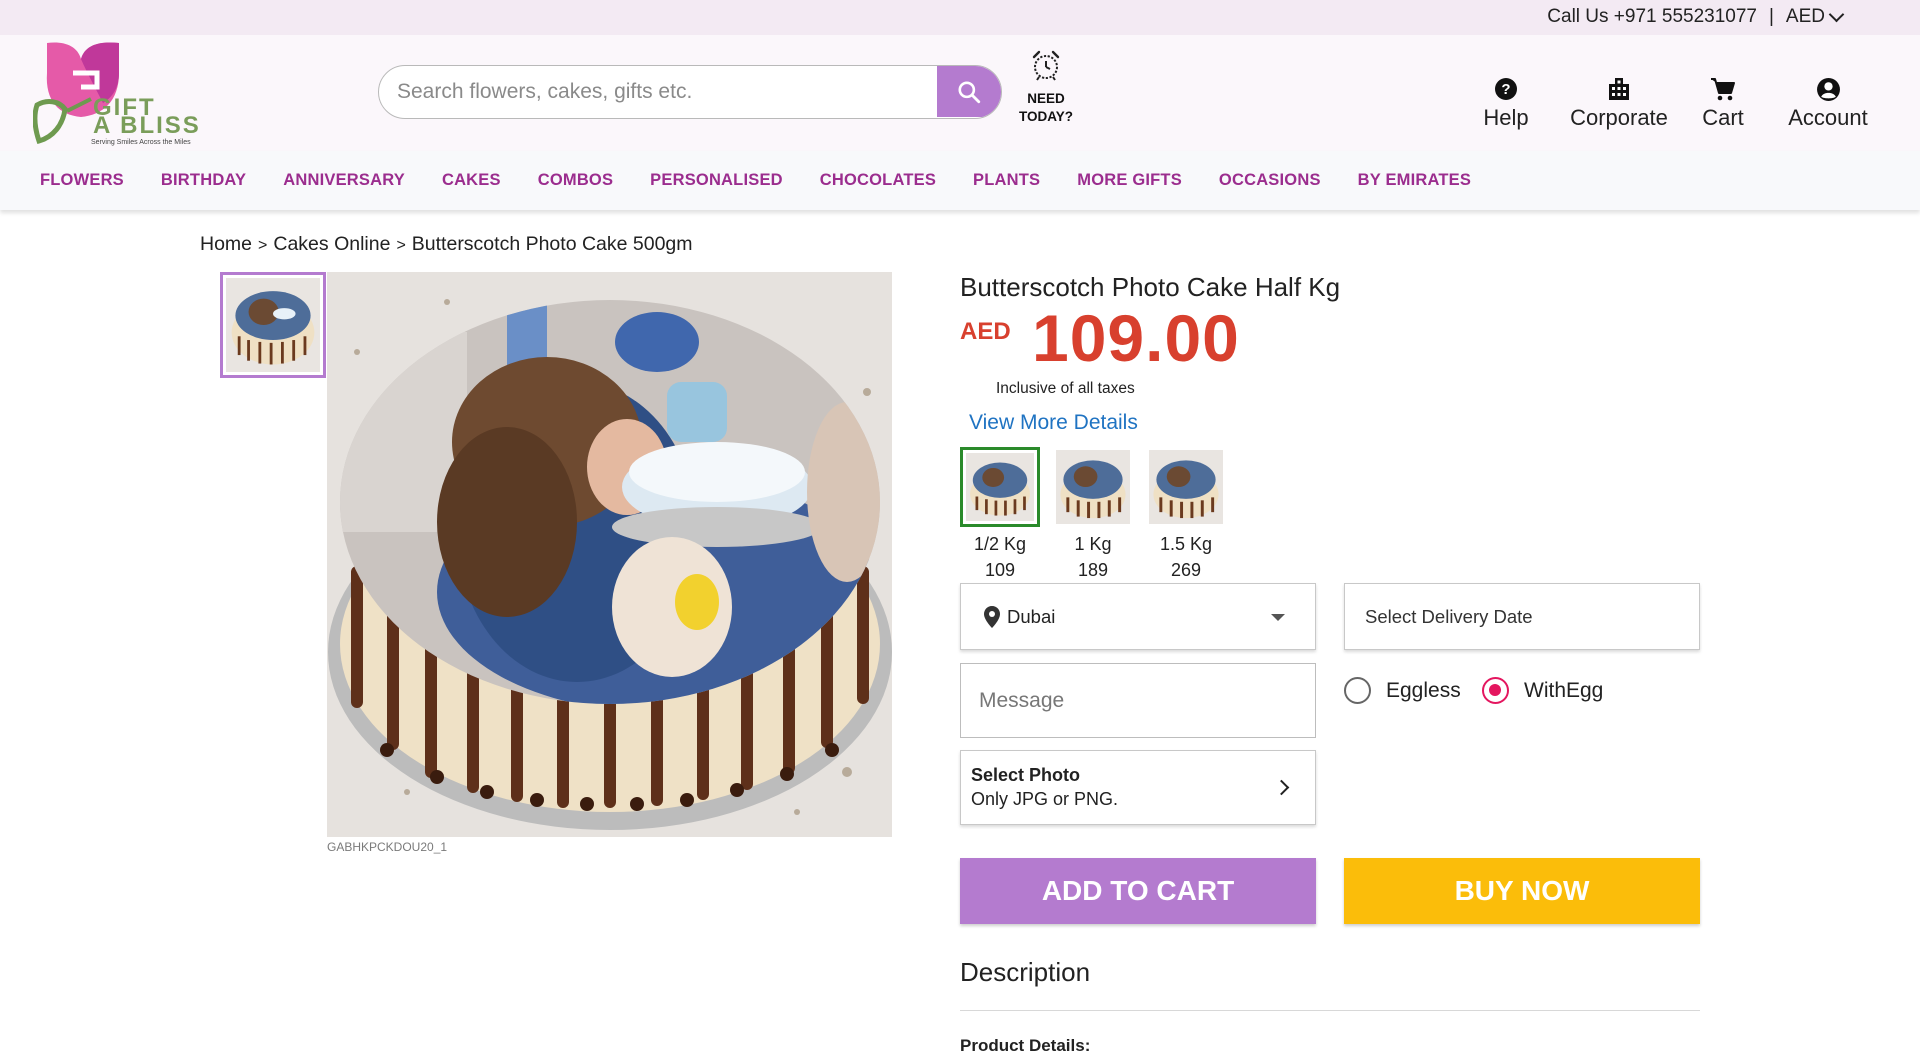  What do you see at coordinates (1506, 103) in the screenshot?
I see `help-link: ? Help` at bounding box center [1506, 103].